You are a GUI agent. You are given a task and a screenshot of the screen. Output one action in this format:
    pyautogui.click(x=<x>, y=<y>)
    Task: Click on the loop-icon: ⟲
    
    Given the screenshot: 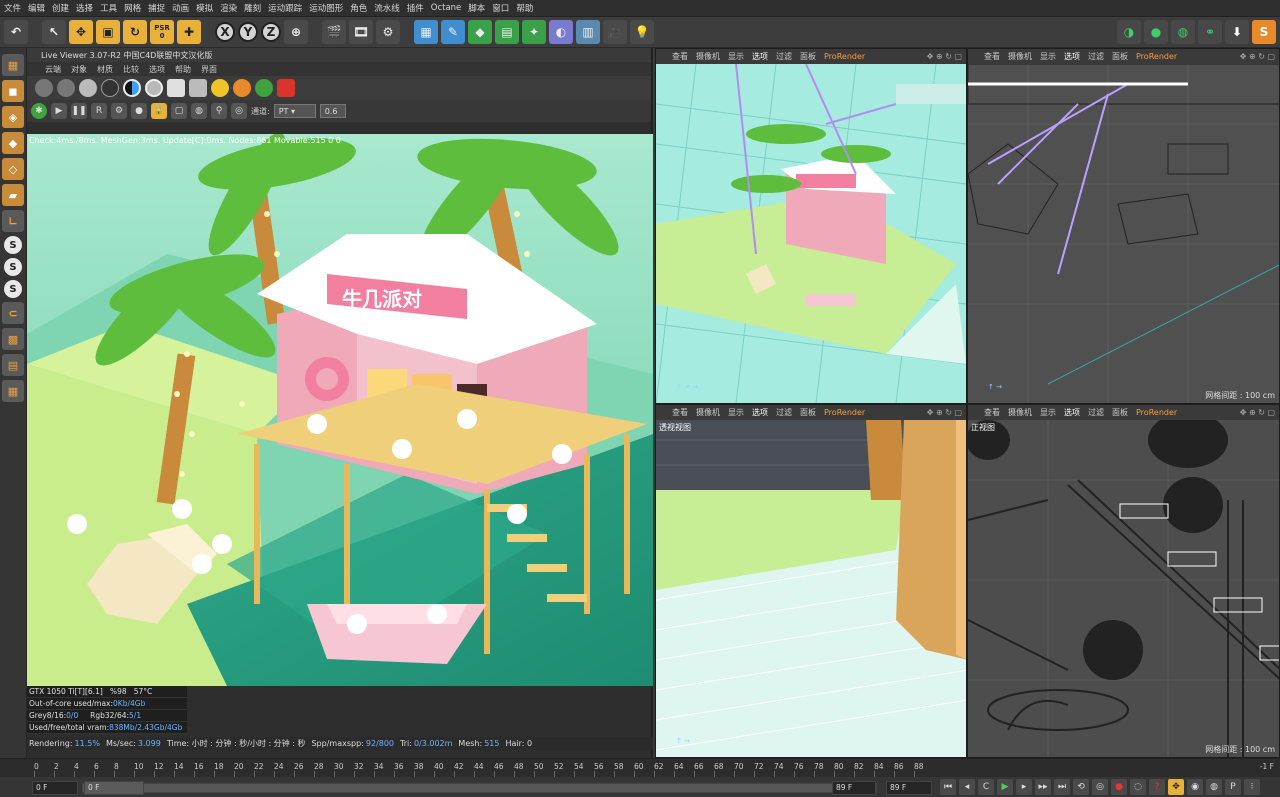 What is the action you would take?
    pyautogui.click(x=1081, y=787)
    